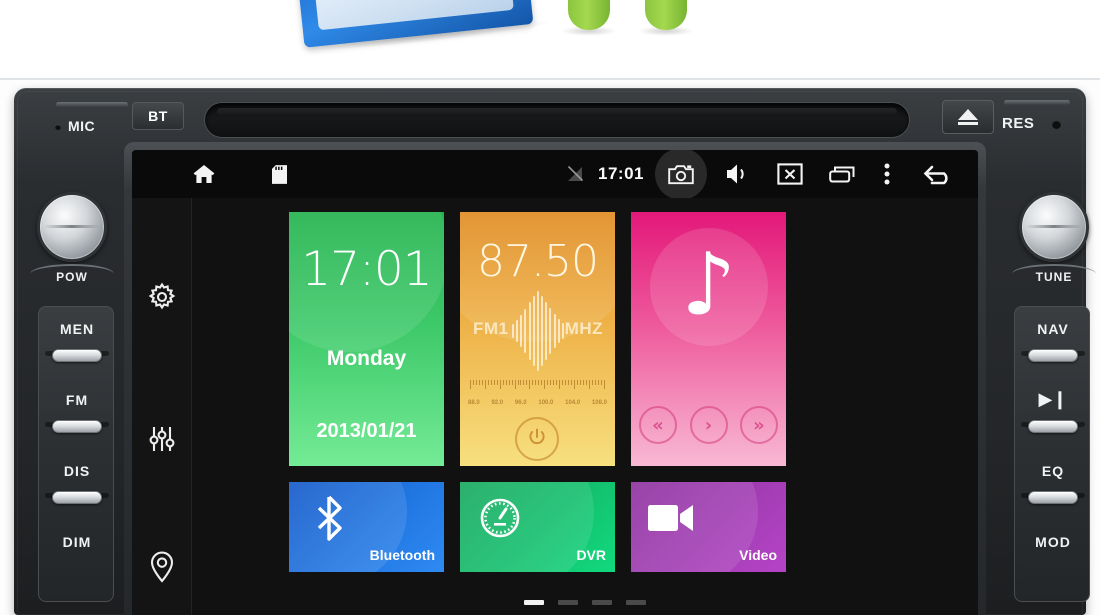 The height and width of the screenshot is (615, 1100). Describe the element at coordinates (842, 174) in the screenshot. I see `recent-apps-icon` at that location.